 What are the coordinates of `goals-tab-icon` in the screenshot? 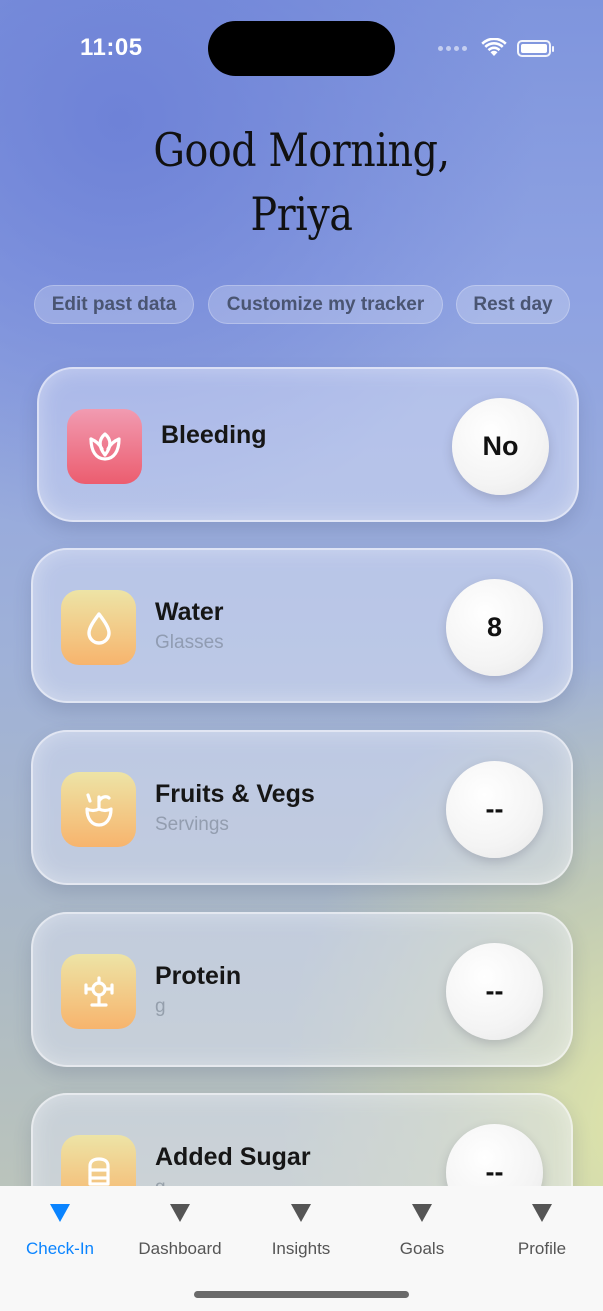 It's located at (422, 1213).